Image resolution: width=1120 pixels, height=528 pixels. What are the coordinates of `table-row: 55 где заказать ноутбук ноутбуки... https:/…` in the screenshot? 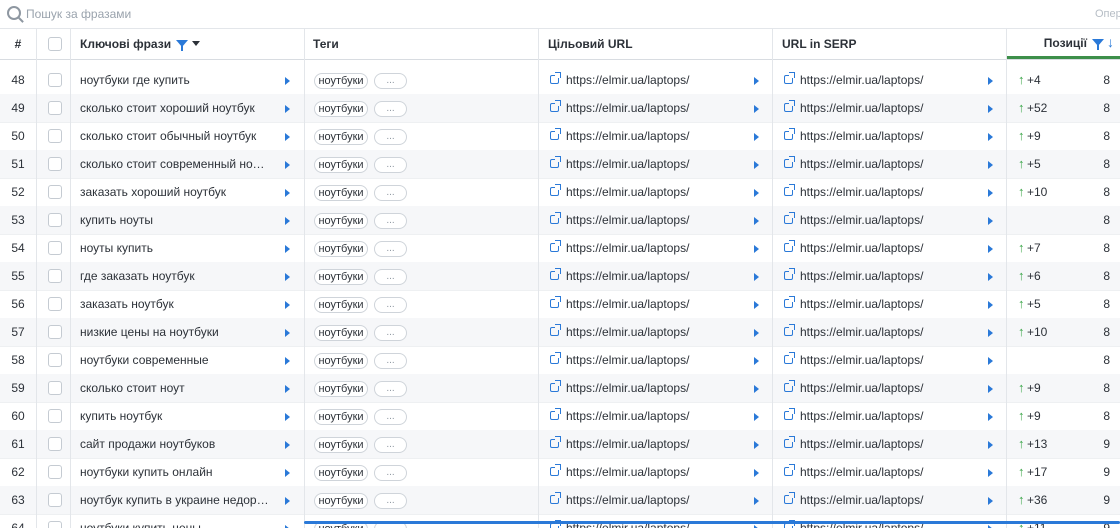 It's located at (560, 276).